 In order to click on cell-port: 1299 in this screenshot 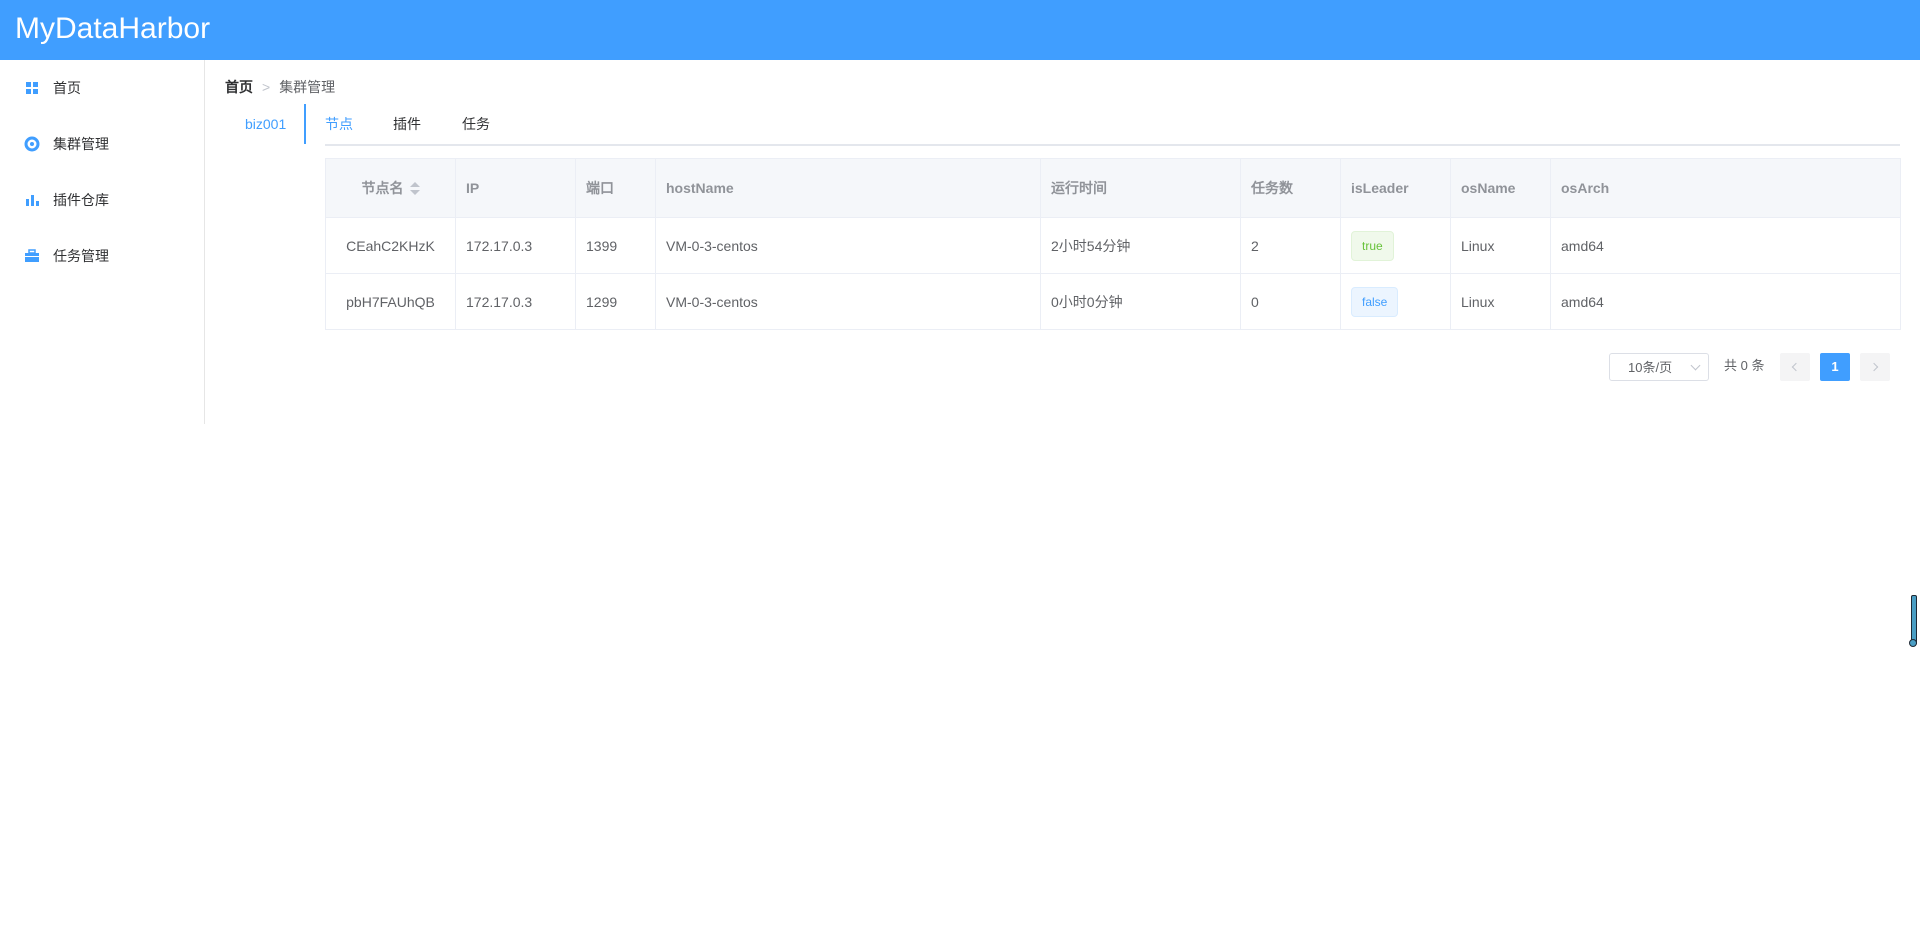, I will do `click(615, 301)`.